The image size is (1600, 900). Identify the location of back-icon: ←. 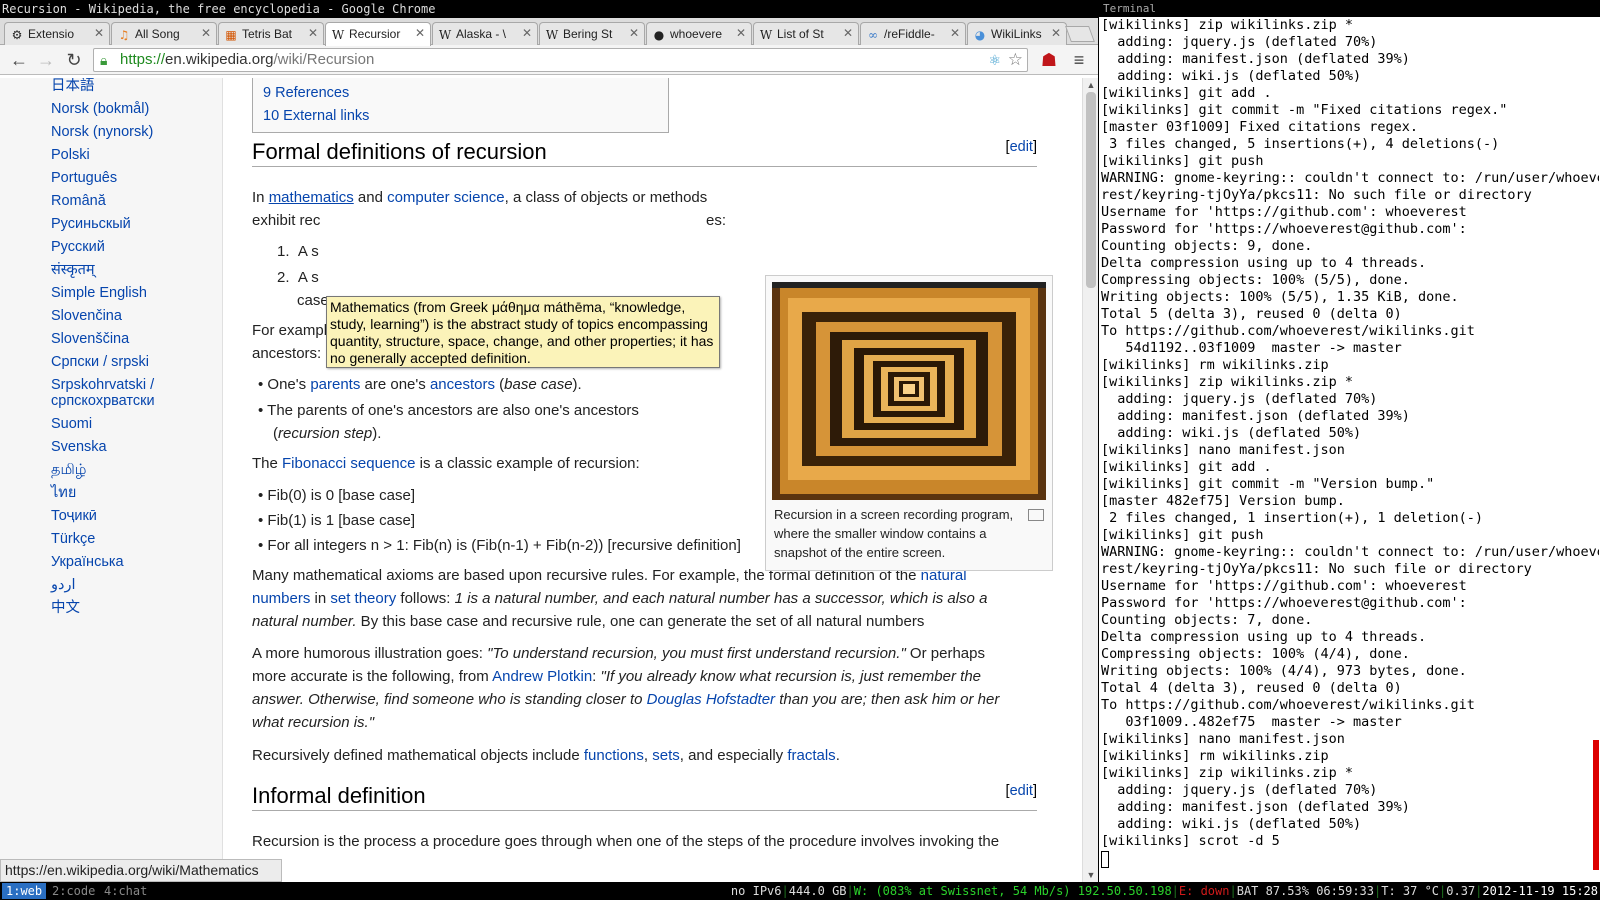
(19, 60).